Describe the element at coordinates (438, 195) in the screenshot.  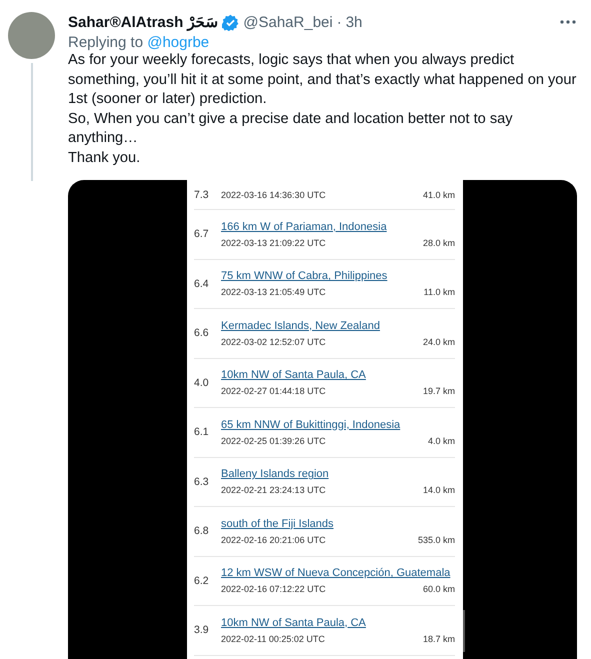
I see `depth-value: 41.0 km` at that location.